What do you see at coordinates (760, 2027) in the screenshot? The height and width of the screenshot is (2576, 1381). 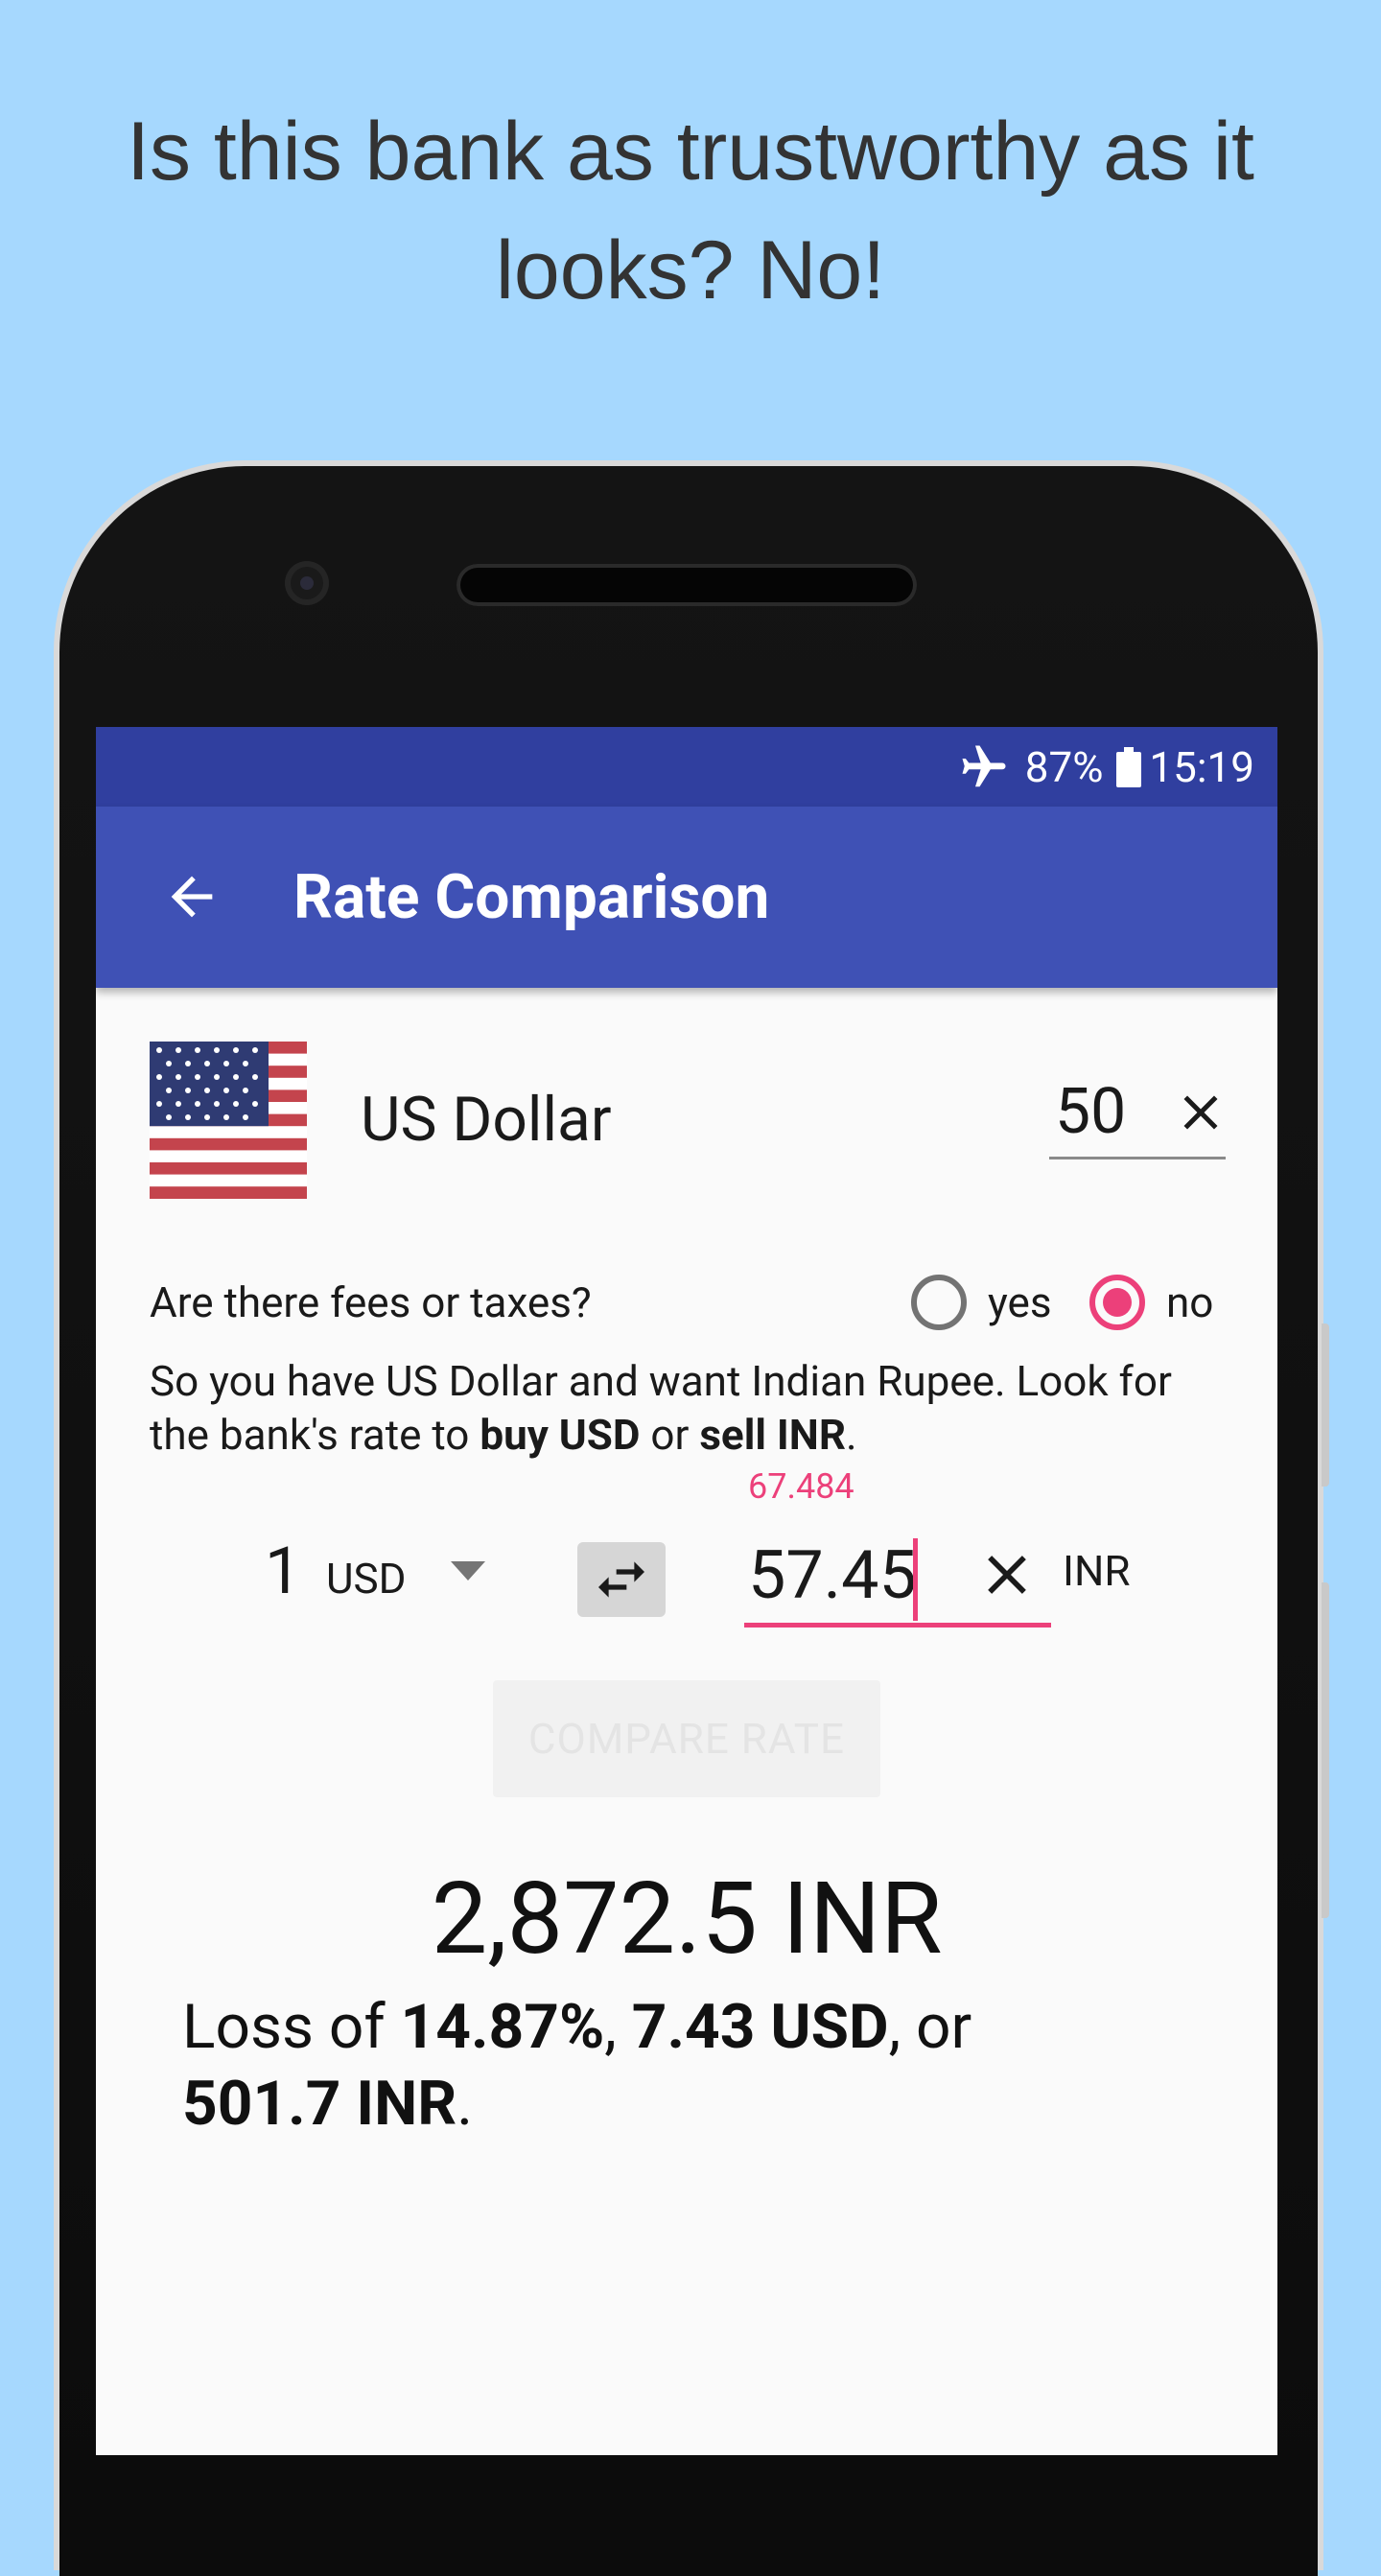 I see `loss-source-amount: 7.43 USD` at bounding box center [760, 2027].